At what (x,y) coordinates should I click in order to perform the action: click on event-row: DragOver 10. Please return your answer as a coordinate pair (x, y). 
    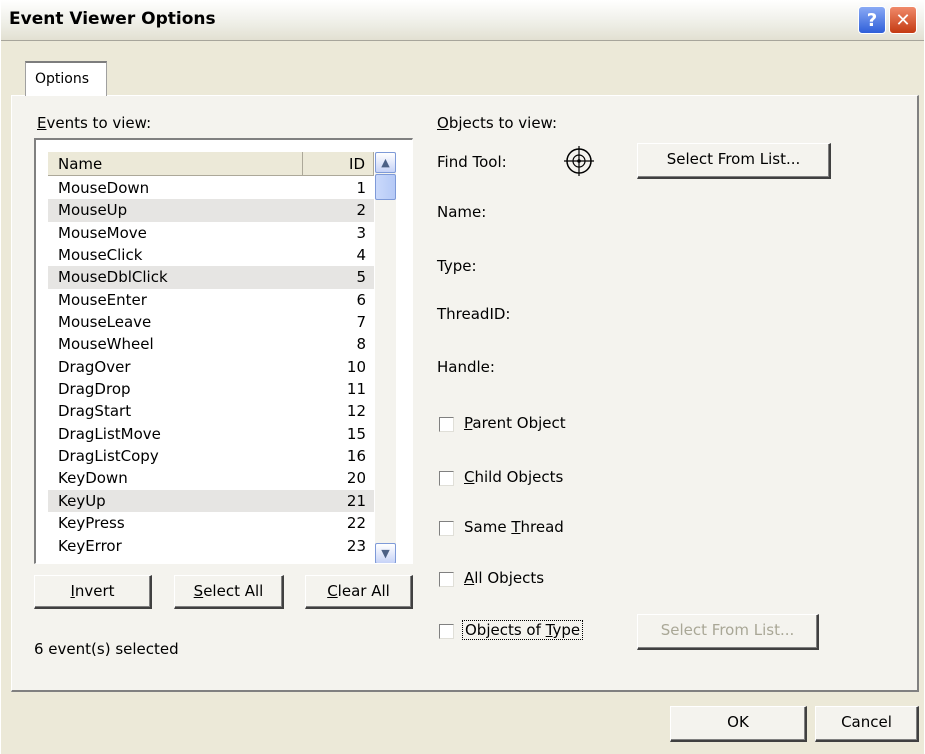
    Looking at the image, I should click on (211, 367).